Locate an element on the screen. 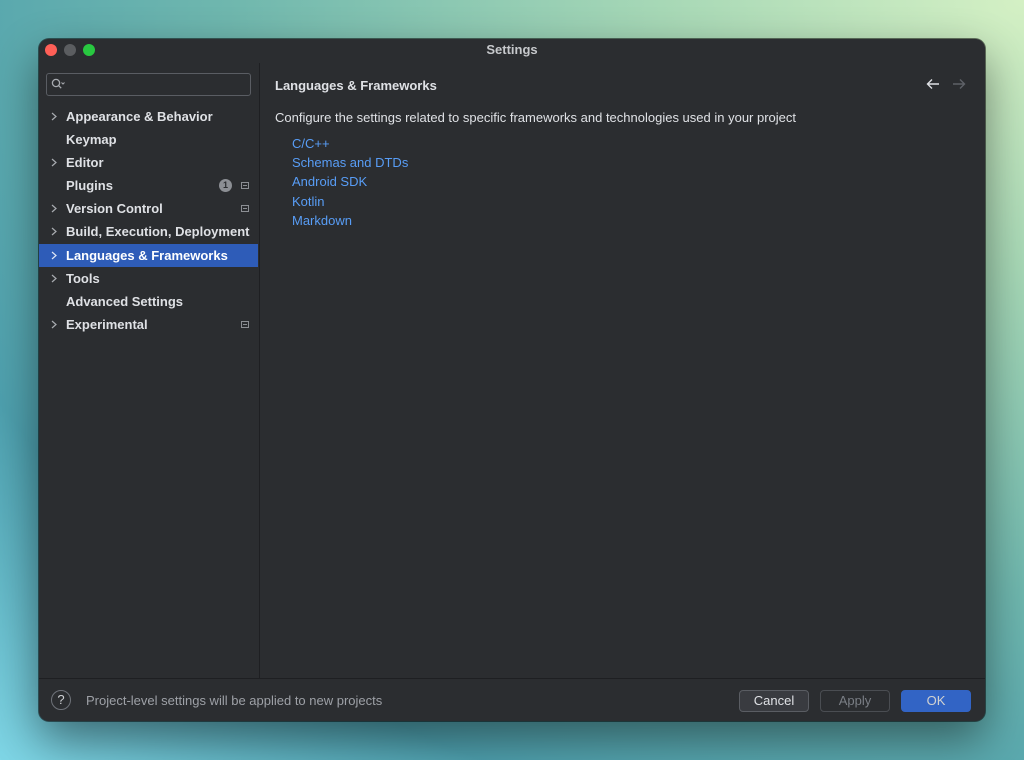  sidebar-item-version-control: Version Control is located at coordinates (148, 208).